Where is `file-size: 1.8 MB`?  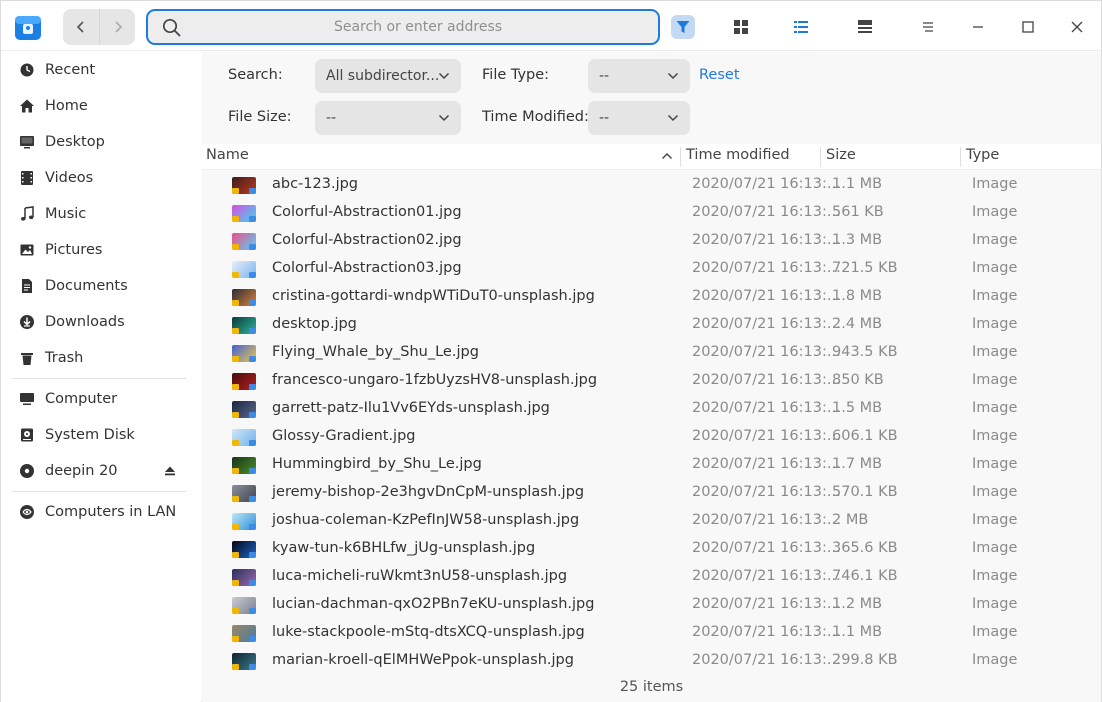
file-size: 1.8 MB is located at coordinates (857, 296).